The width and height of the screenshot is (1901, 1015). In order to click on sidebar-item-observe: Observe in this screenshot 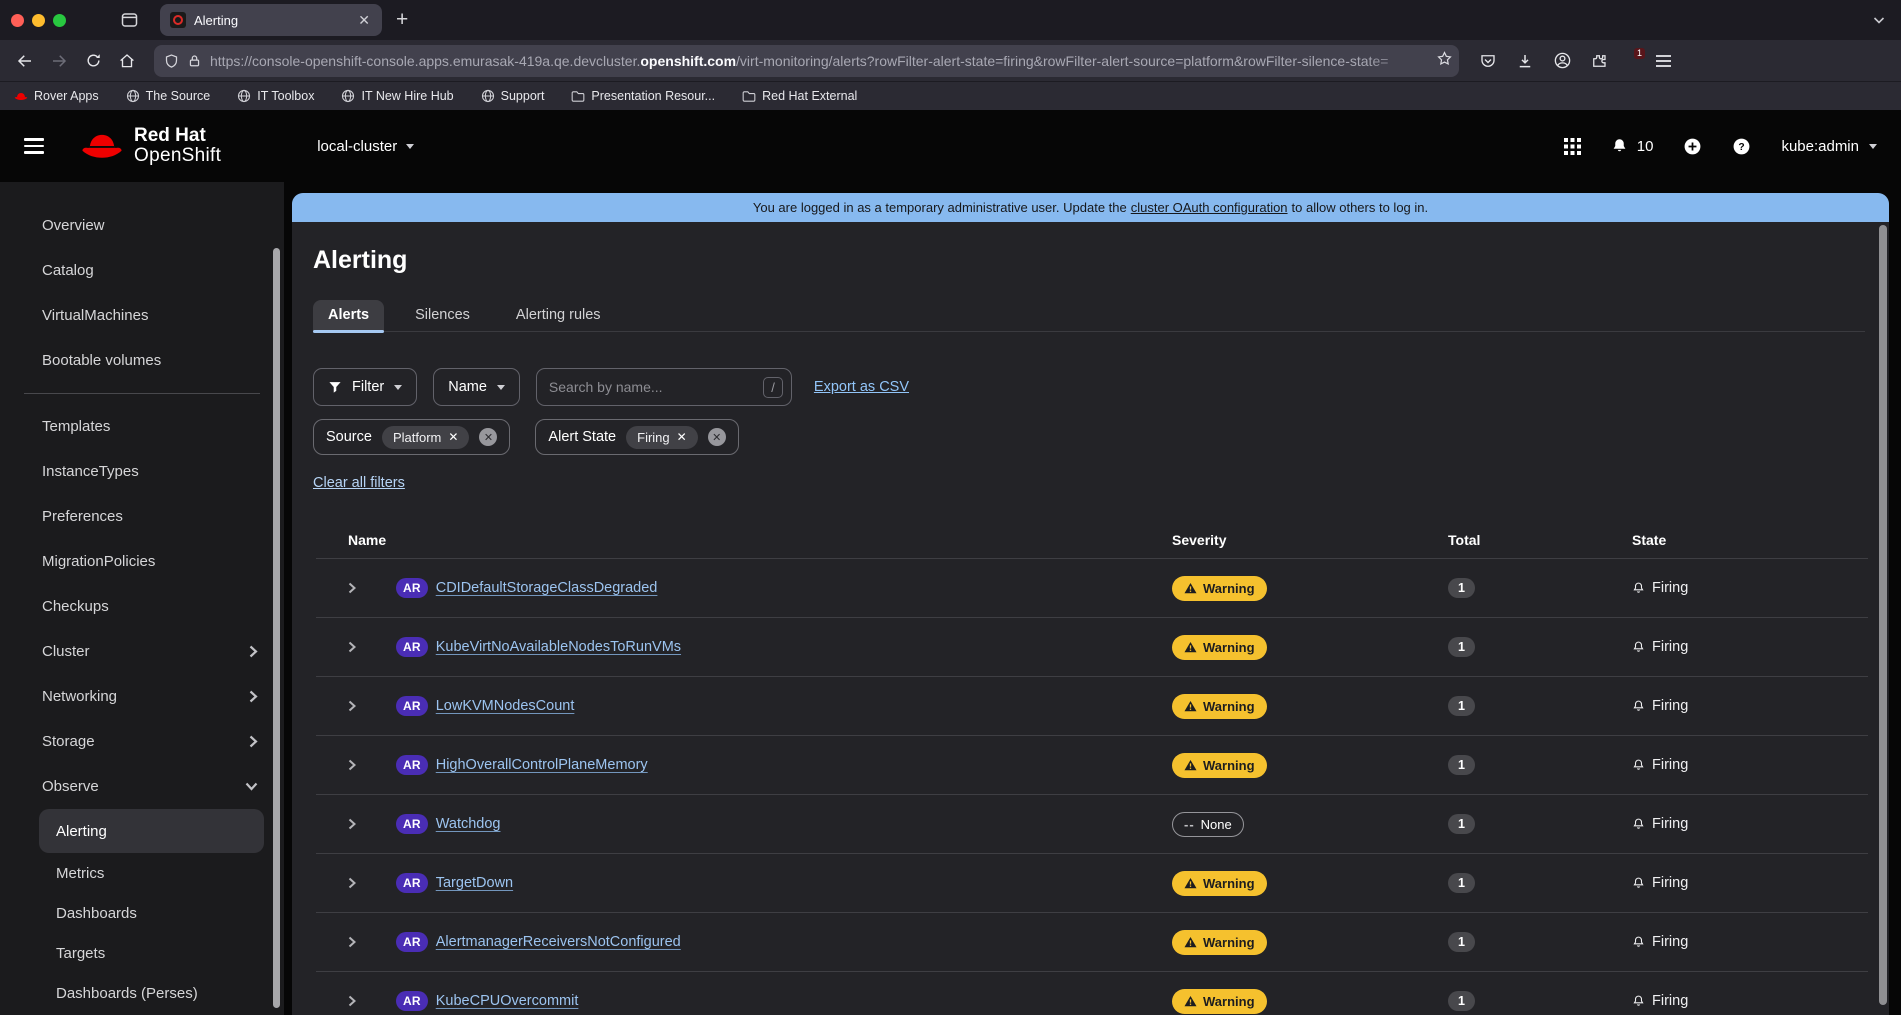, I will do `click(142, 786)`.